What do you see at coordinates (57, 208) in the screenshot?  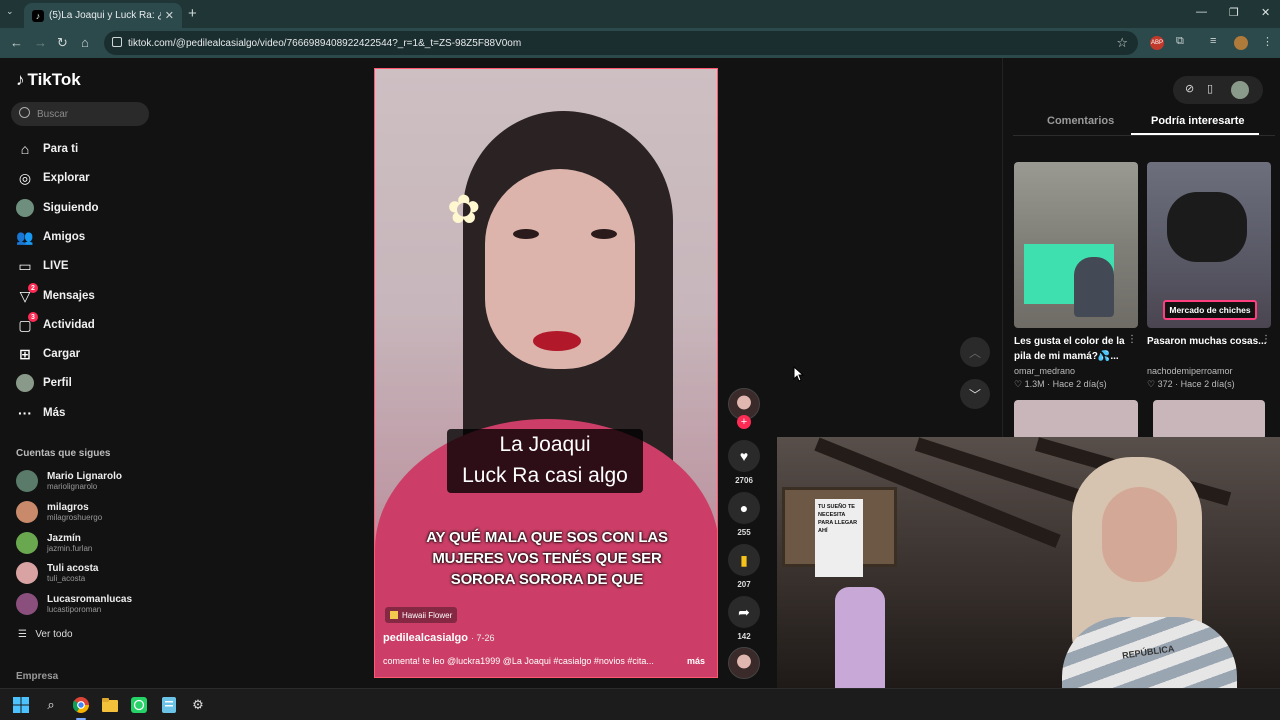 I see `nav-siguiendo: Siguiendo` at bounding box center [57, 208].